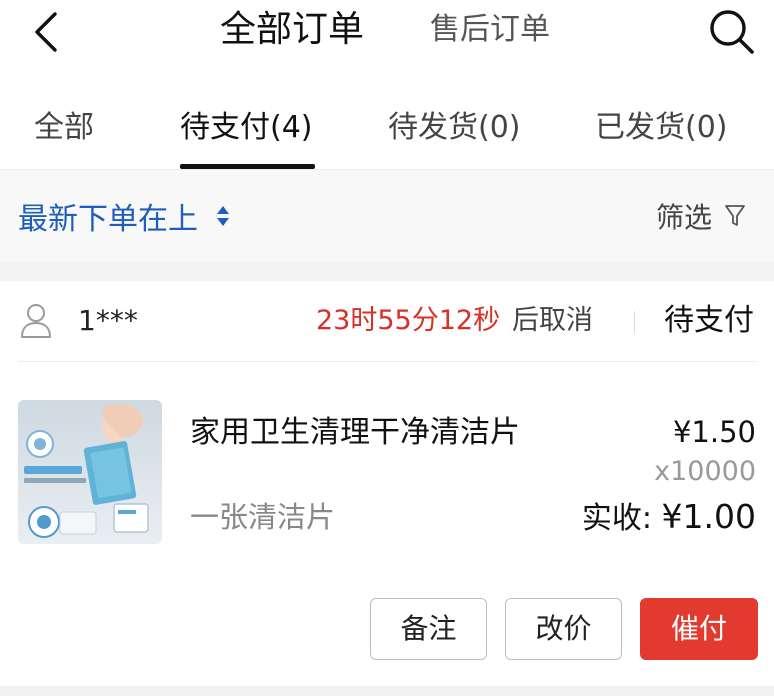  I want to click on back-button, so click(46, 32).